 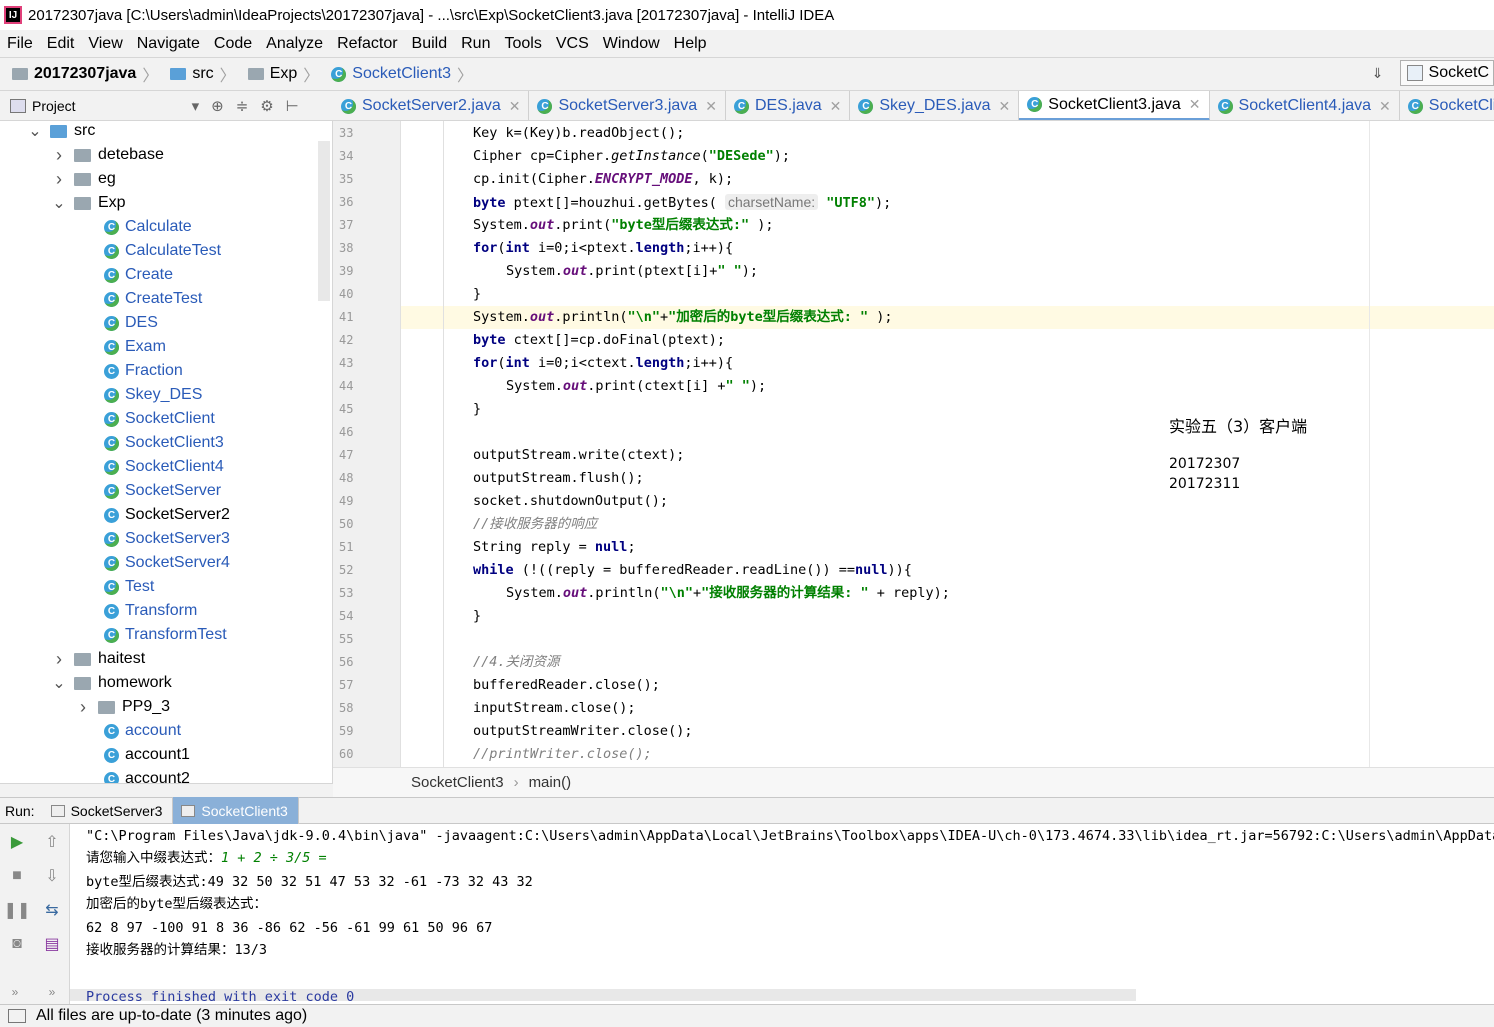 I want to click on menu-refactor: Refactor, so click(x=367, y=44).